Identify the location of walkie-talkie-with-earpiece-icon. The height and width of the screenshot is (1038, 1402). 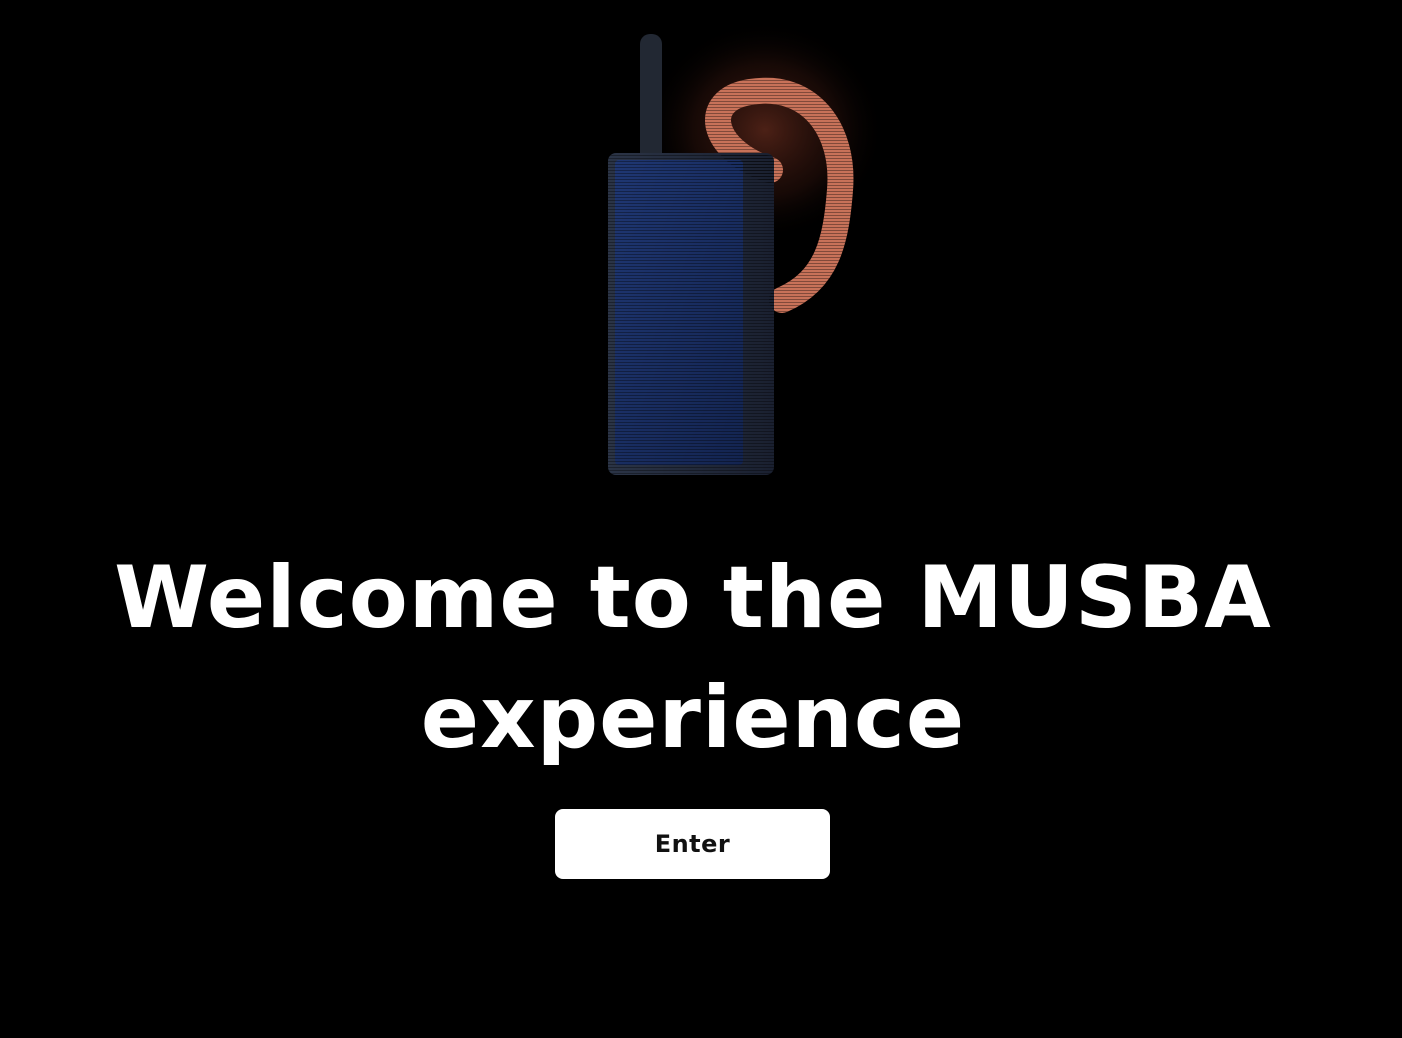
(720, 255).